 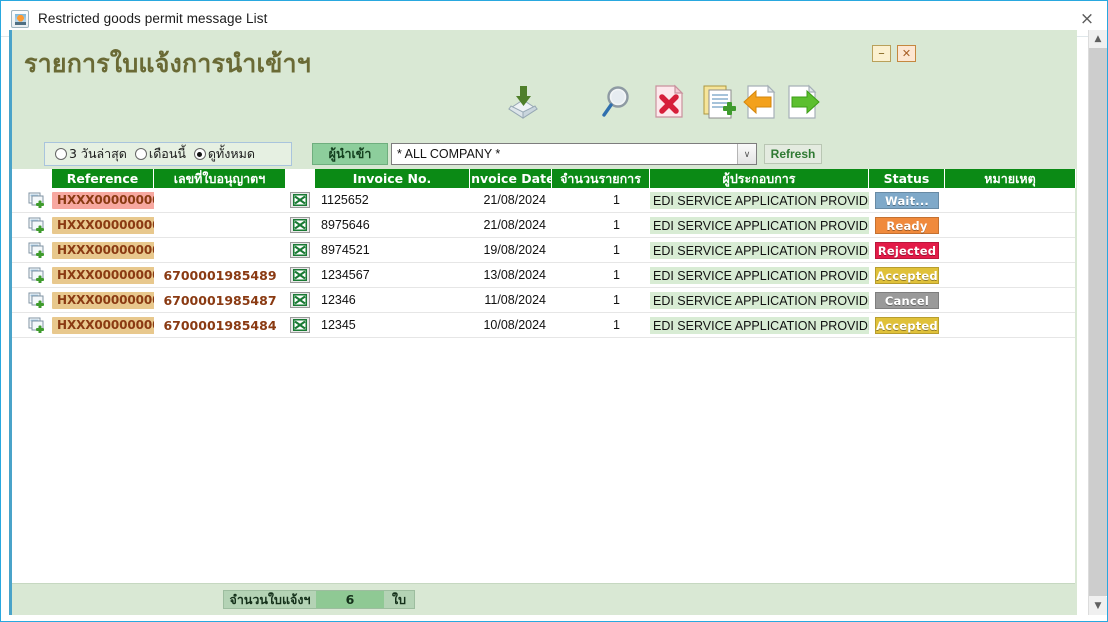 What do you see at coordinates (103, 325) in the screenshot?
I see `cell-reference: HXXX000000001` at bounding box center [103, 325].